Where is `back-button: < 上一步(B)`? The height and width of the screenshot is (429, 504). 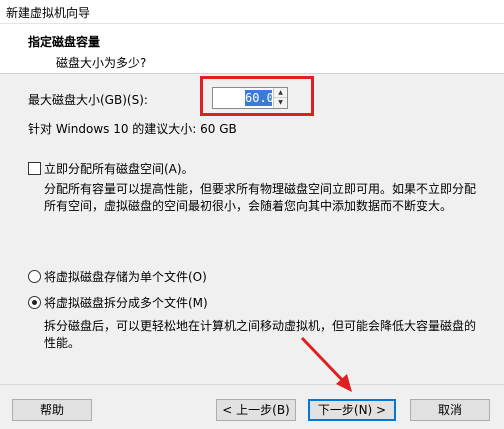
back-button: < 上一步(B) is located at coordinates (256, 410).